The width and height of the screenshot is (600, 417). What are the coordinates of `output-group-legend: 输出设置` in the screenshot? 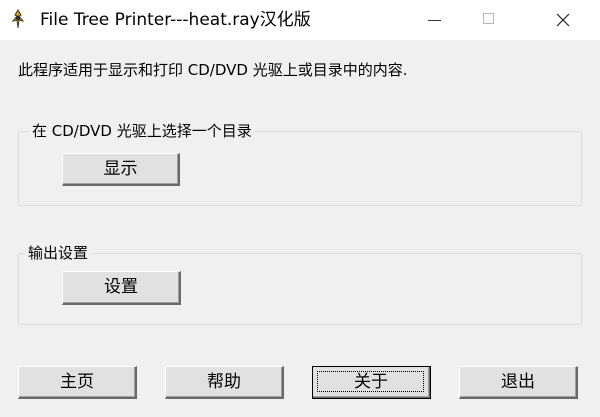 It's located at (58, 253).